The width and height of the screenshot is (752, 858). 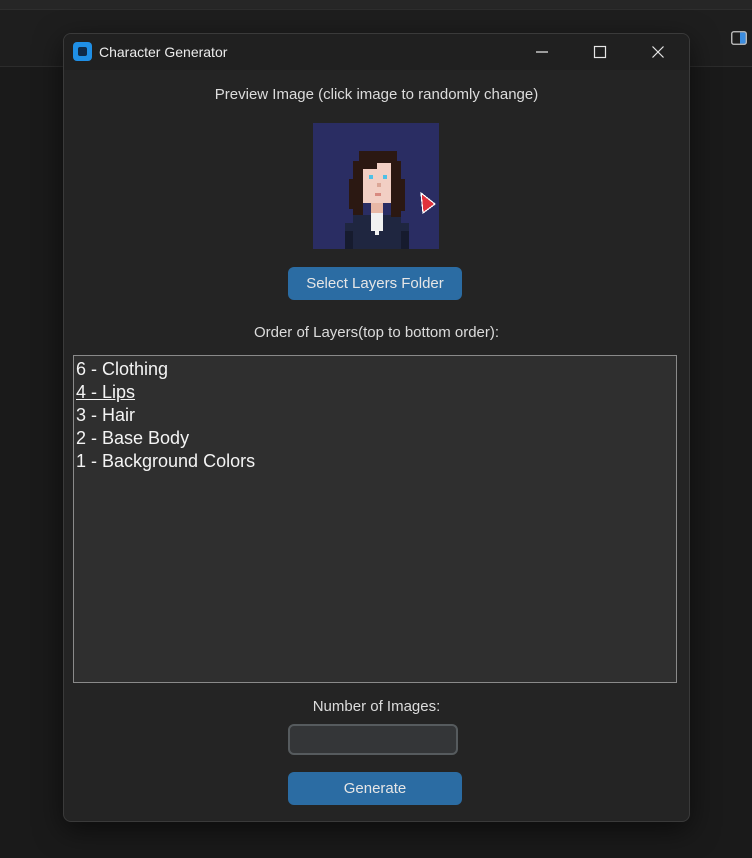 I want to click on title-bar: Character Generator, so click(x=376, y=52).